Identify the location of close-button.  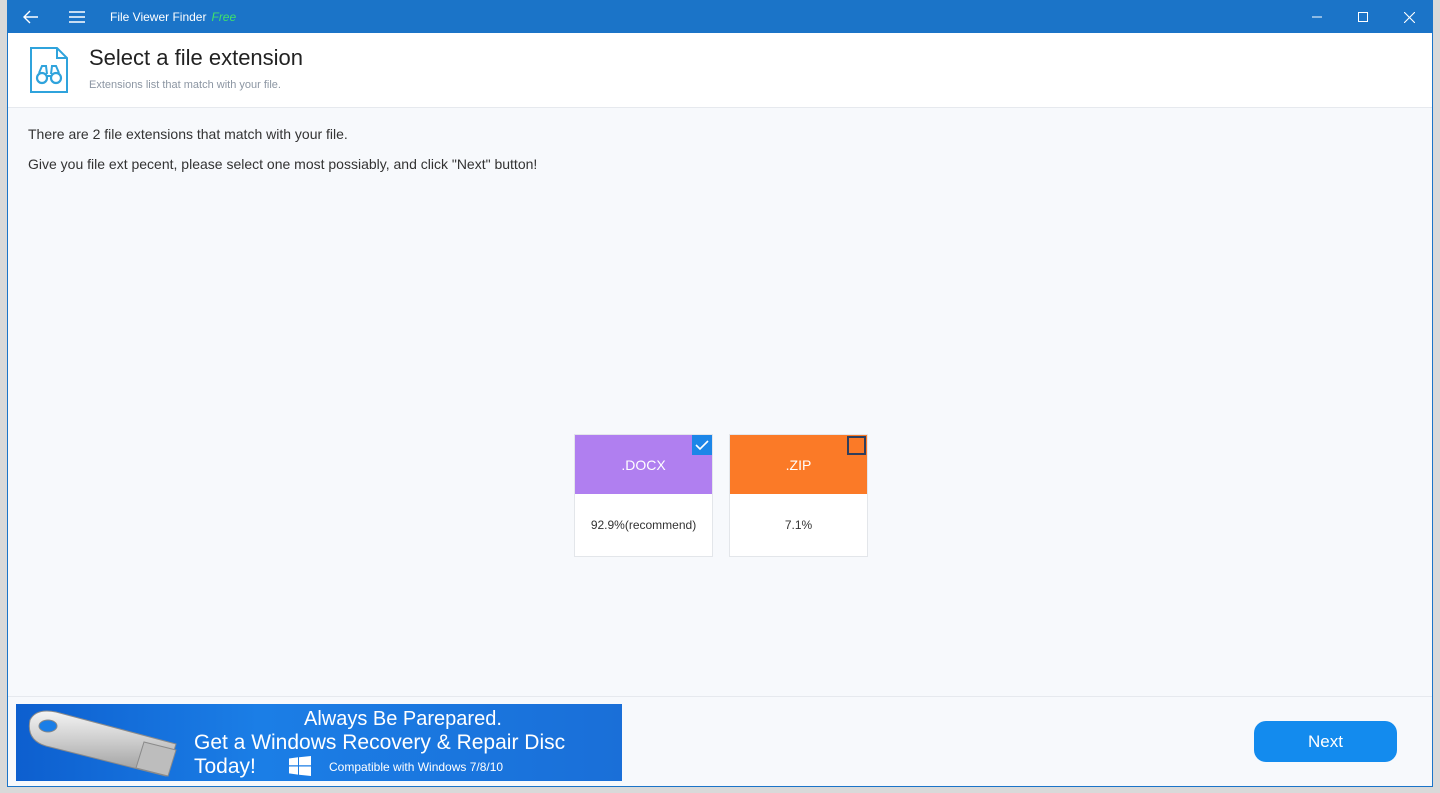
(1409, 17).